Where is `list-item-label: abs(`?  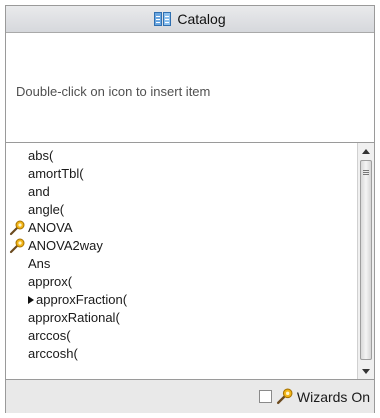 list-item-label: abs( is located at coordinates (41, 155).